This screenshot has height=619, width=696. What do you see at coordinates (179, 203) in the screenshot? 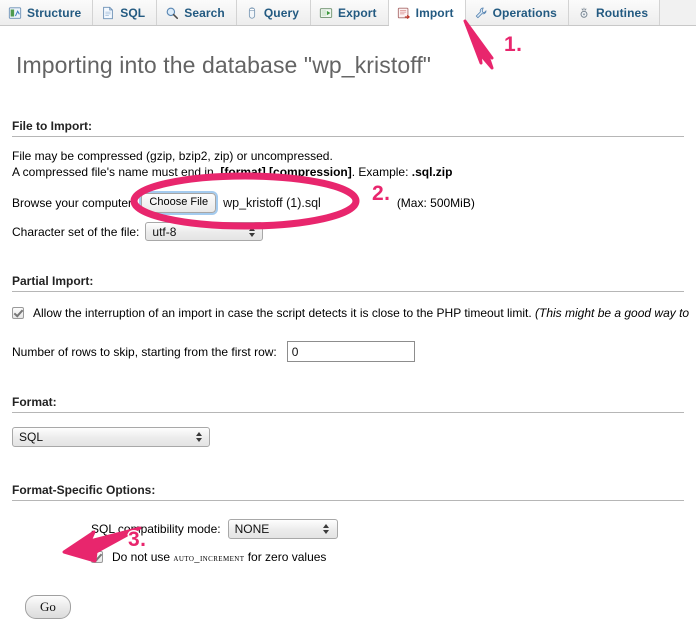
I see `choose-file-button: Choose File` at bounding box center [179, 203].